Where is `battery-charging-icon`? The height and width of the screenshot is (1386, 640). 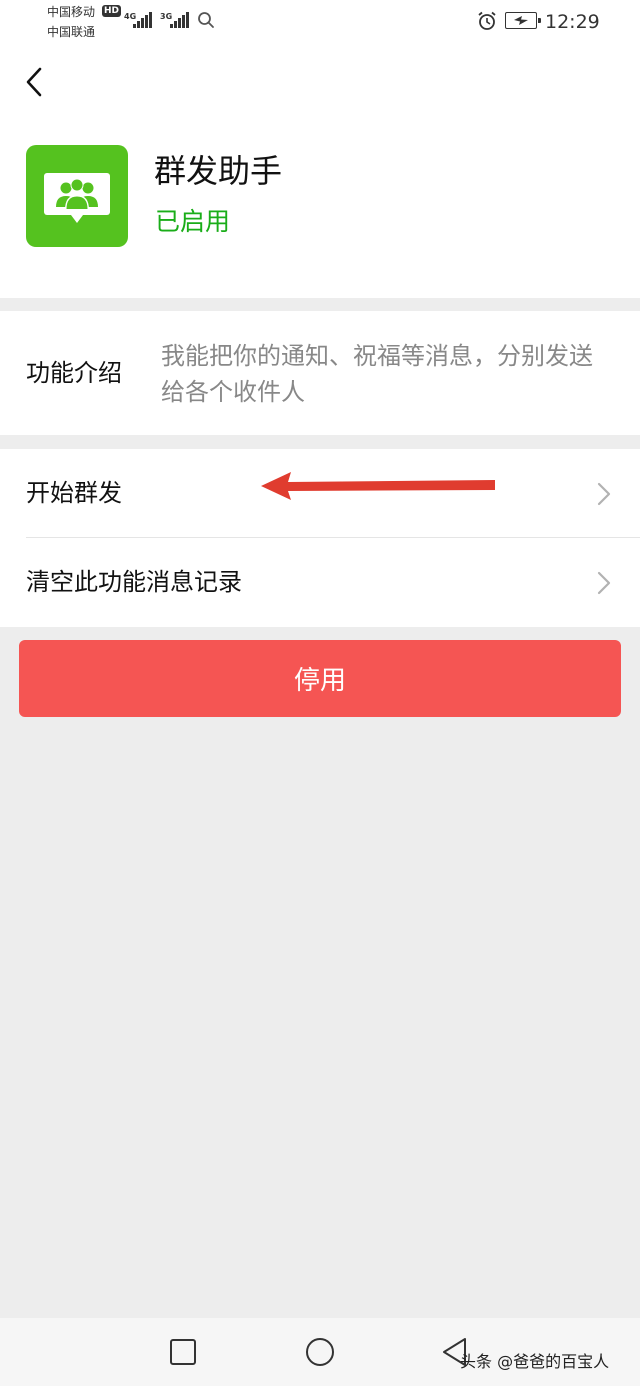 battery-charging-icon is located at coordinates (523, 20).